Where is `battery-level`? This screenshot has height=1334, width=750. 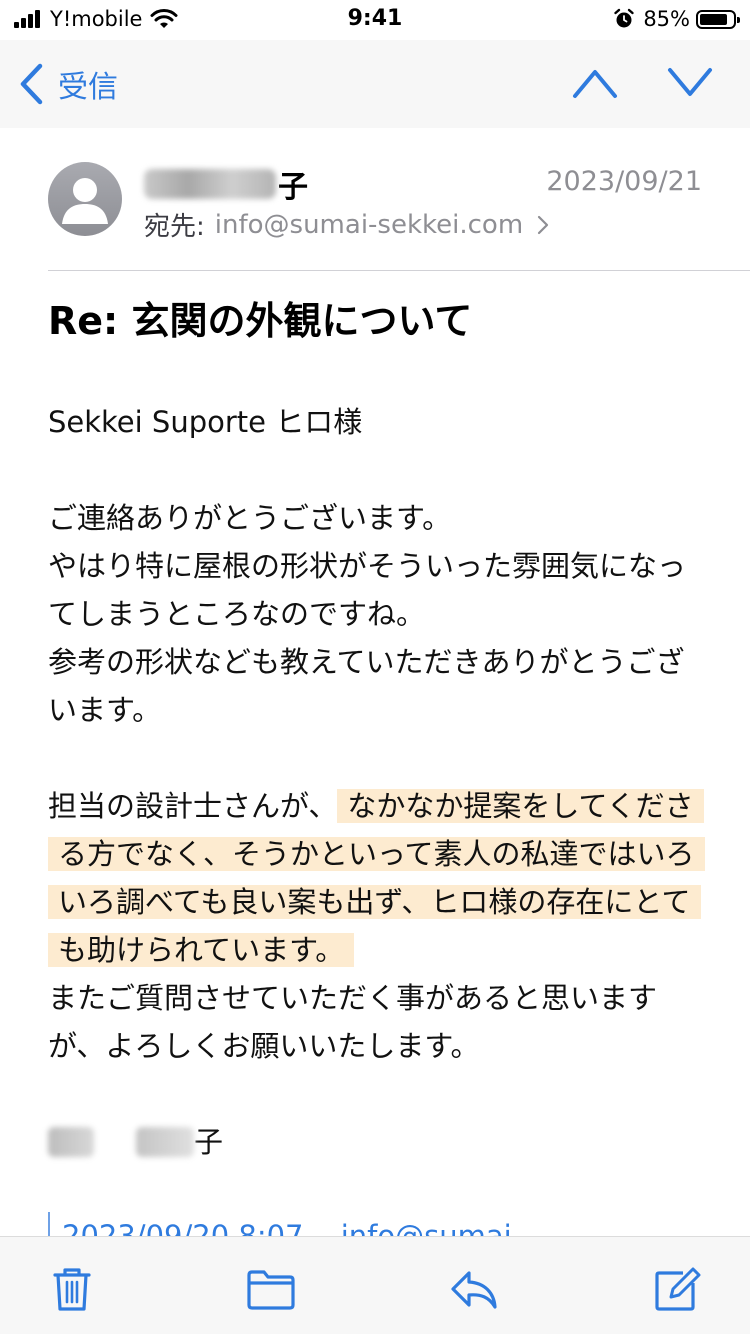 battery-level is located at coordinates (714, 19).